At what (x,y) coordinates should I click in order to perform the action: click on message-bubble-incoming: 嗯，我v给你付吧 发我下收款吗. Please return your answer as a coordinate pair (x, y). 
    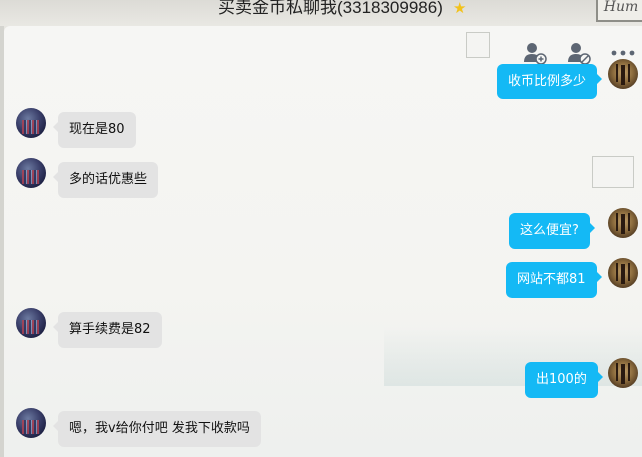
    Looking at the image, I should click on (157, 429).